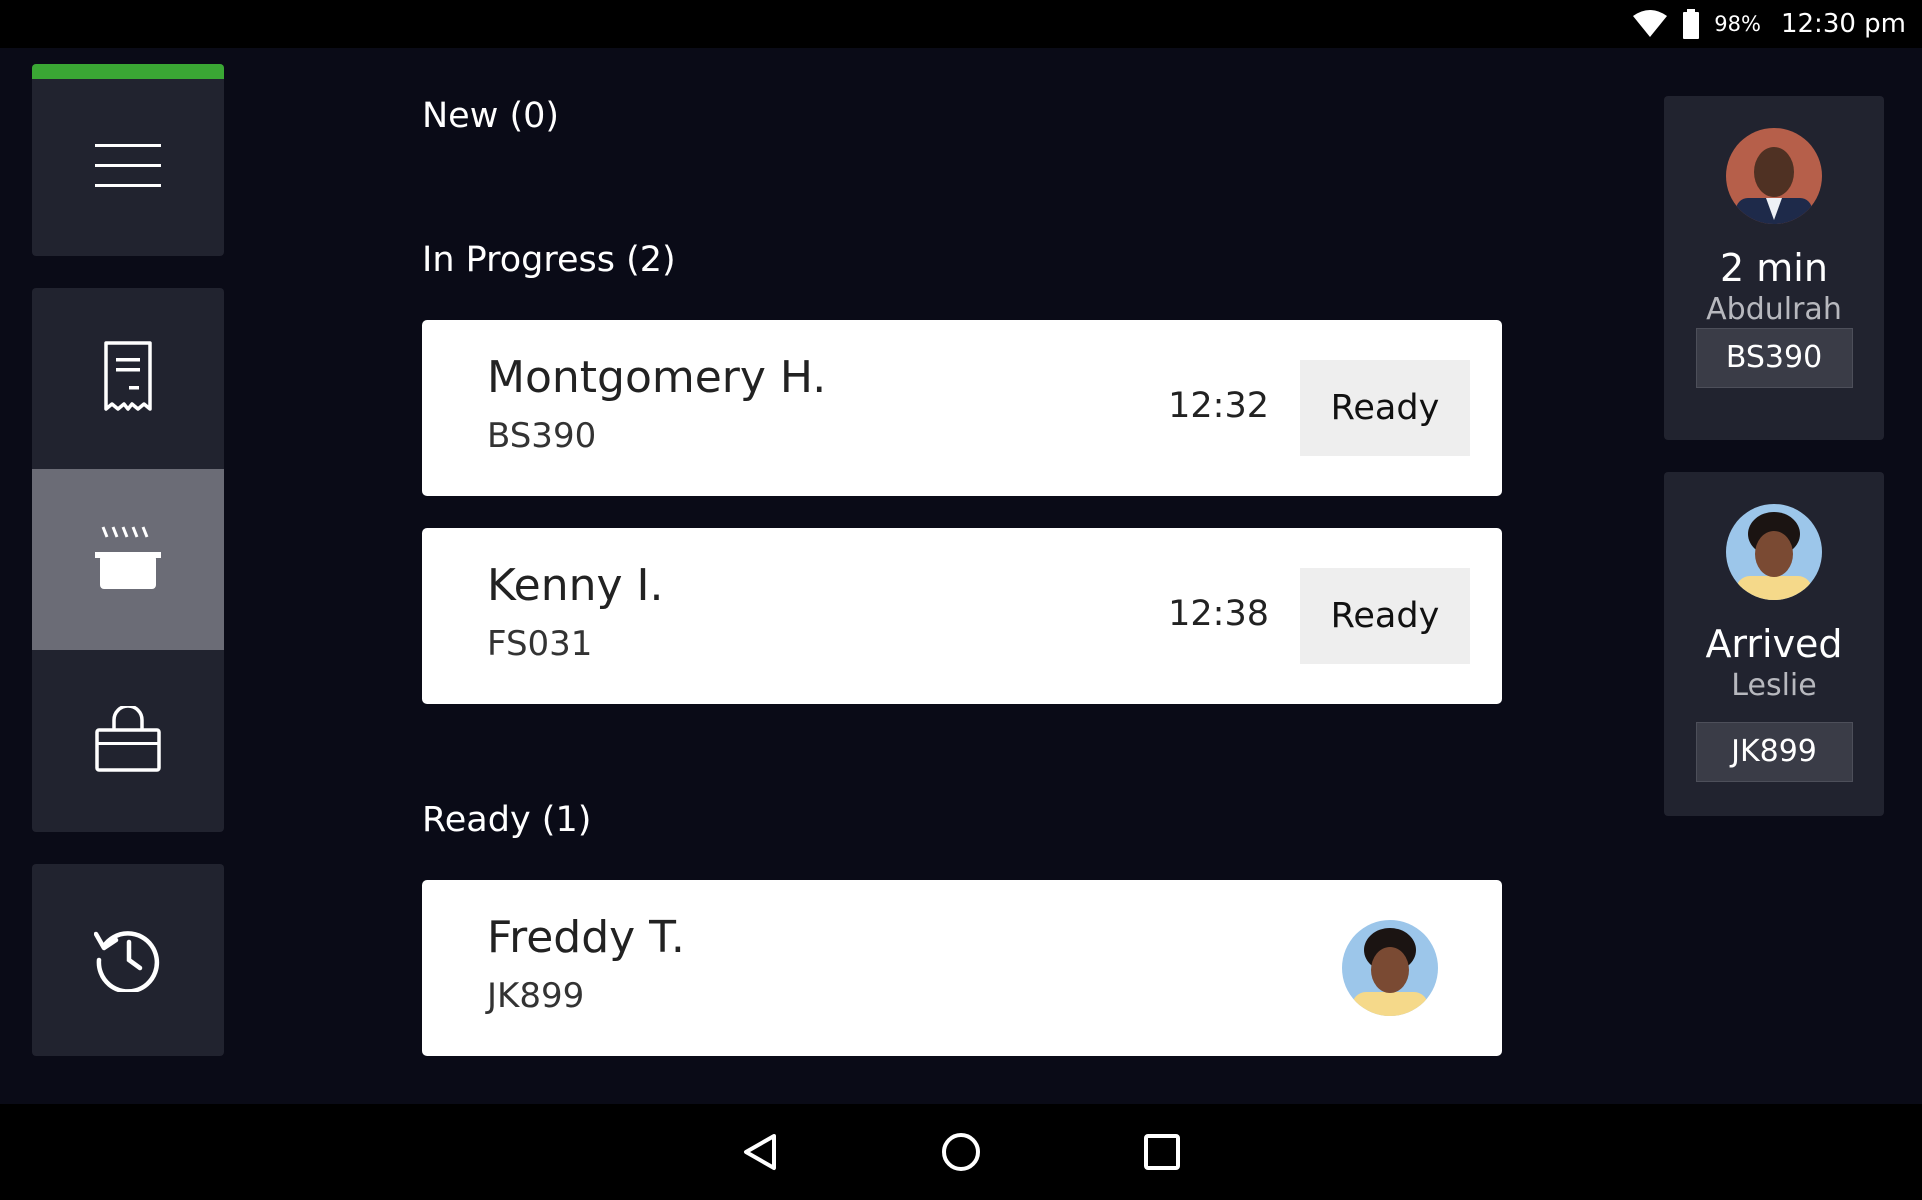  What do you see at coordinates (1691, 24) in the screenshot?
I see `battery-icon` at bounding box center [1691, 24].